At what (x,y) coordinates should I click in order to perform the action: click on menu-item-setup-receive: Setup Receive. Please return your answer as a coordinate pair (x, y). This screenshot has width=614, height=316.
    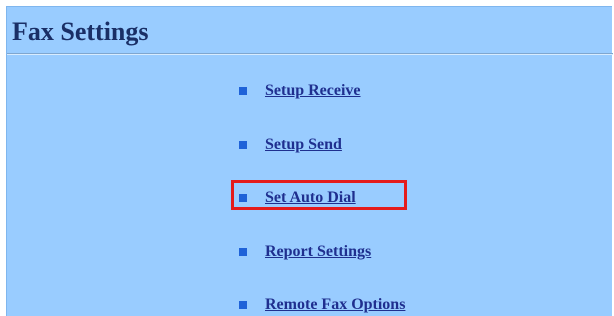
    Looking at the image, I should click on (300, 91).